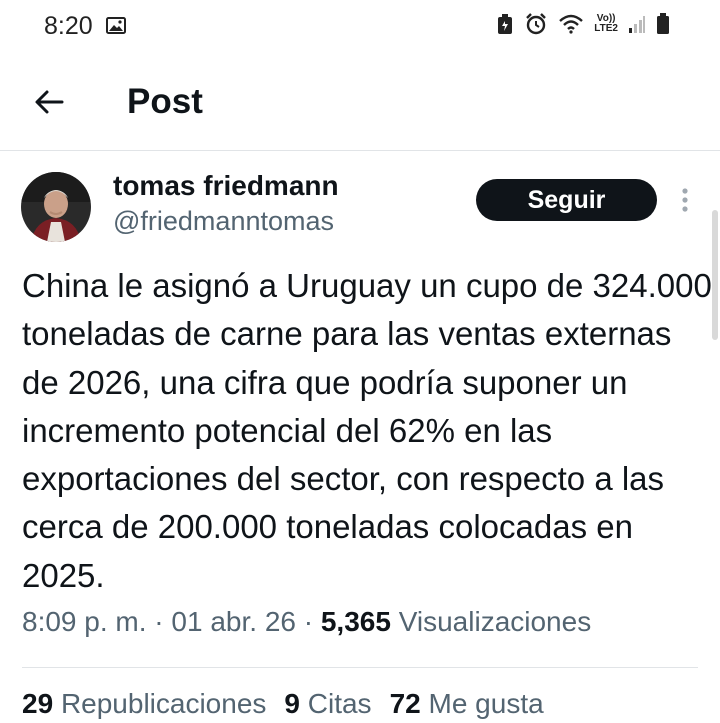 Image resolution: width=720 pixels, height=723 pixels. Describe the element at coordinates (84, 621) in the screenshot. I see `post-time: 8:09 p. m.` at that location.